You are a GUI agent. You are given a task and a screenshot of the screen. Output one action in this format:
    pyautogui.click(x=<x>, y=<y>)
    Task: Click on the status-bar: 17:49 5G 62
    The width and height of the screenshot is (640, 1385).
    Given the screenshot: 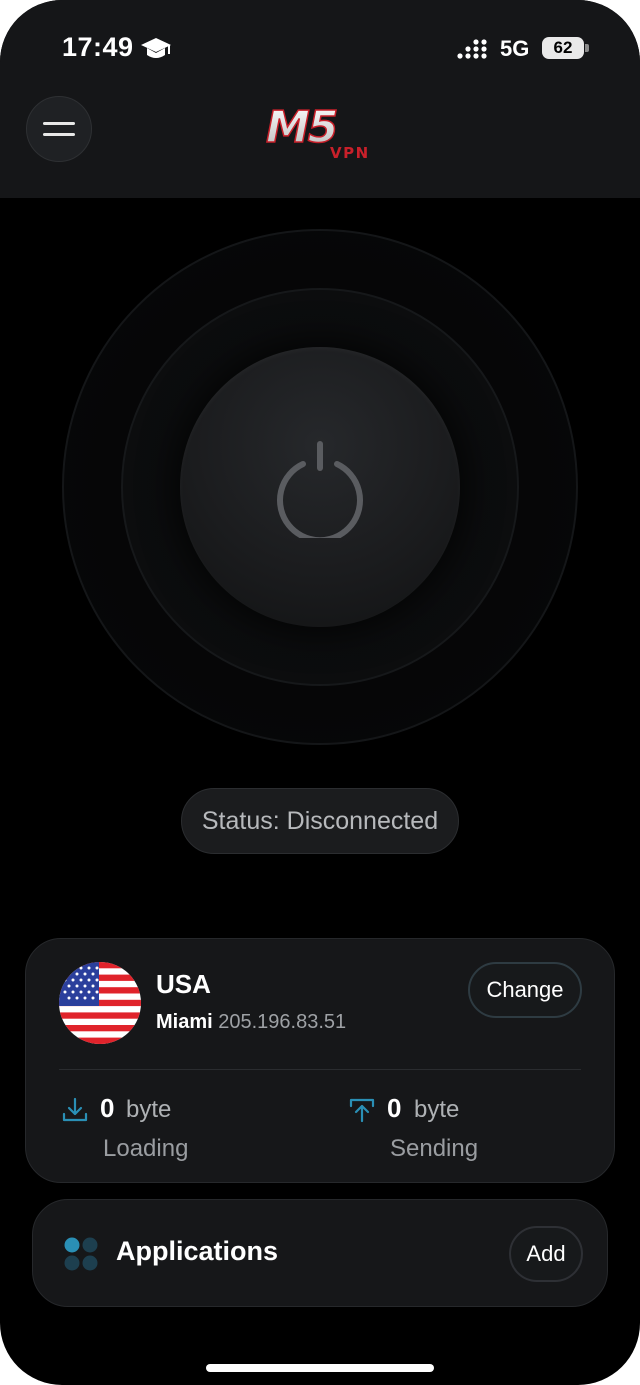 What is the action you would take?
    pyautogui.click(x=320, y=45)
    